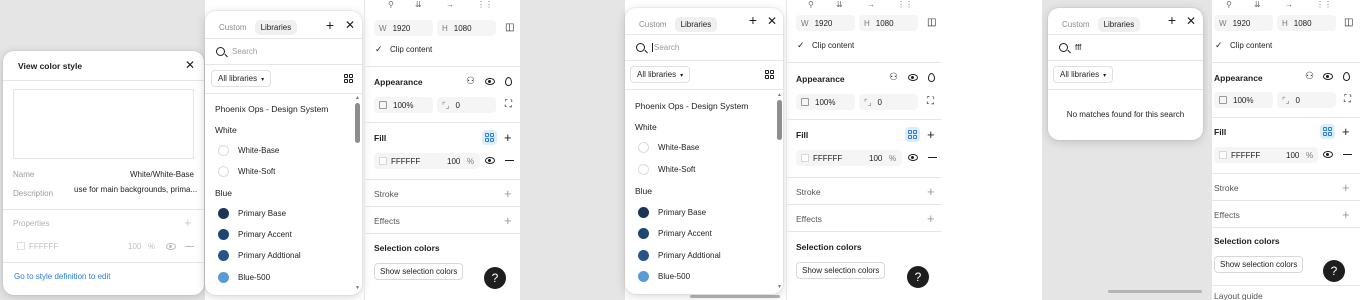 The height and width of the screenshot is (300, 1360). What do you see at coordinates (1155, 291) in the screenshot?
I see `canvas-3-scroll-track` at bounding box center [1155, 291].